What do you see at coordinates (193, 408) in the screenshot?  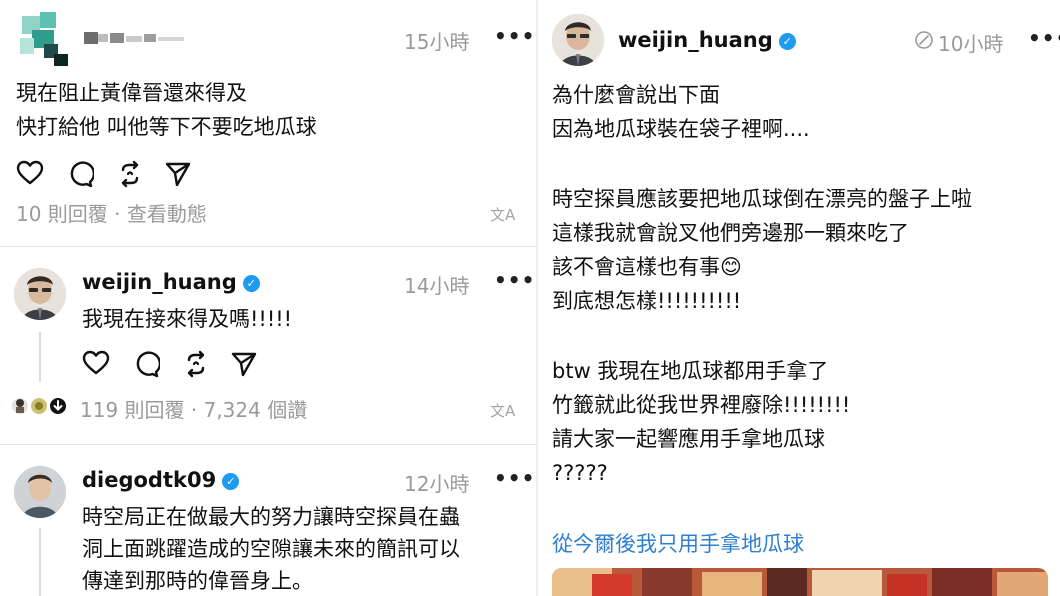 I see `reply-like-count: 119 則回覆 · 7,324 個讚` at bounding box center [193, 408].